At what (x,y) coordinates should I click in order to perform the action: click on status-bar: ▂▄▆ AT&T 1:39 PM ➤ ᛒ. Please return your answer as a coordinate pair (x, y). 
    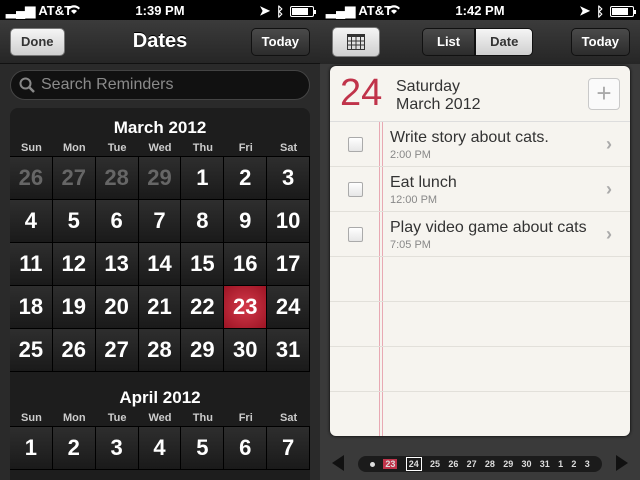
    Looking at the image, I should click on (160, 10).